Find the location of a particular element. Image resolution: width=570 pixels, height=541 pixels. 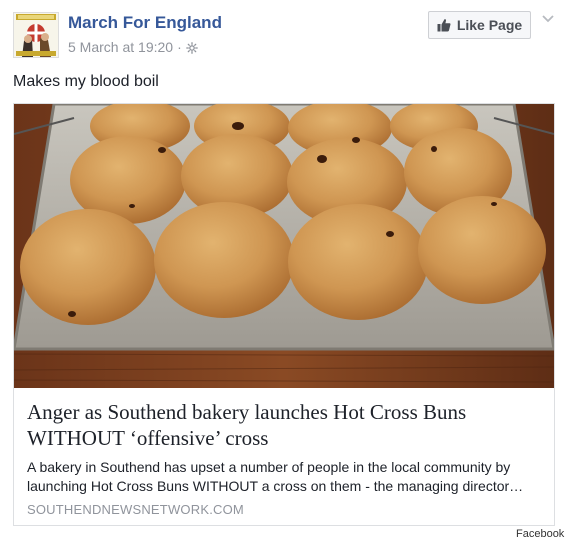

like-page-label: Like Page is located at coordinates (489, 25).